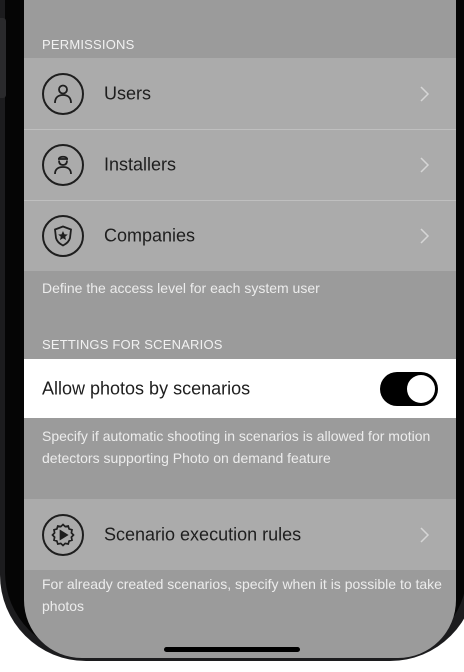 Image resolution: width=464 pixels, height=672 pixels. I want to click on installer-icon, so click(63, 164).